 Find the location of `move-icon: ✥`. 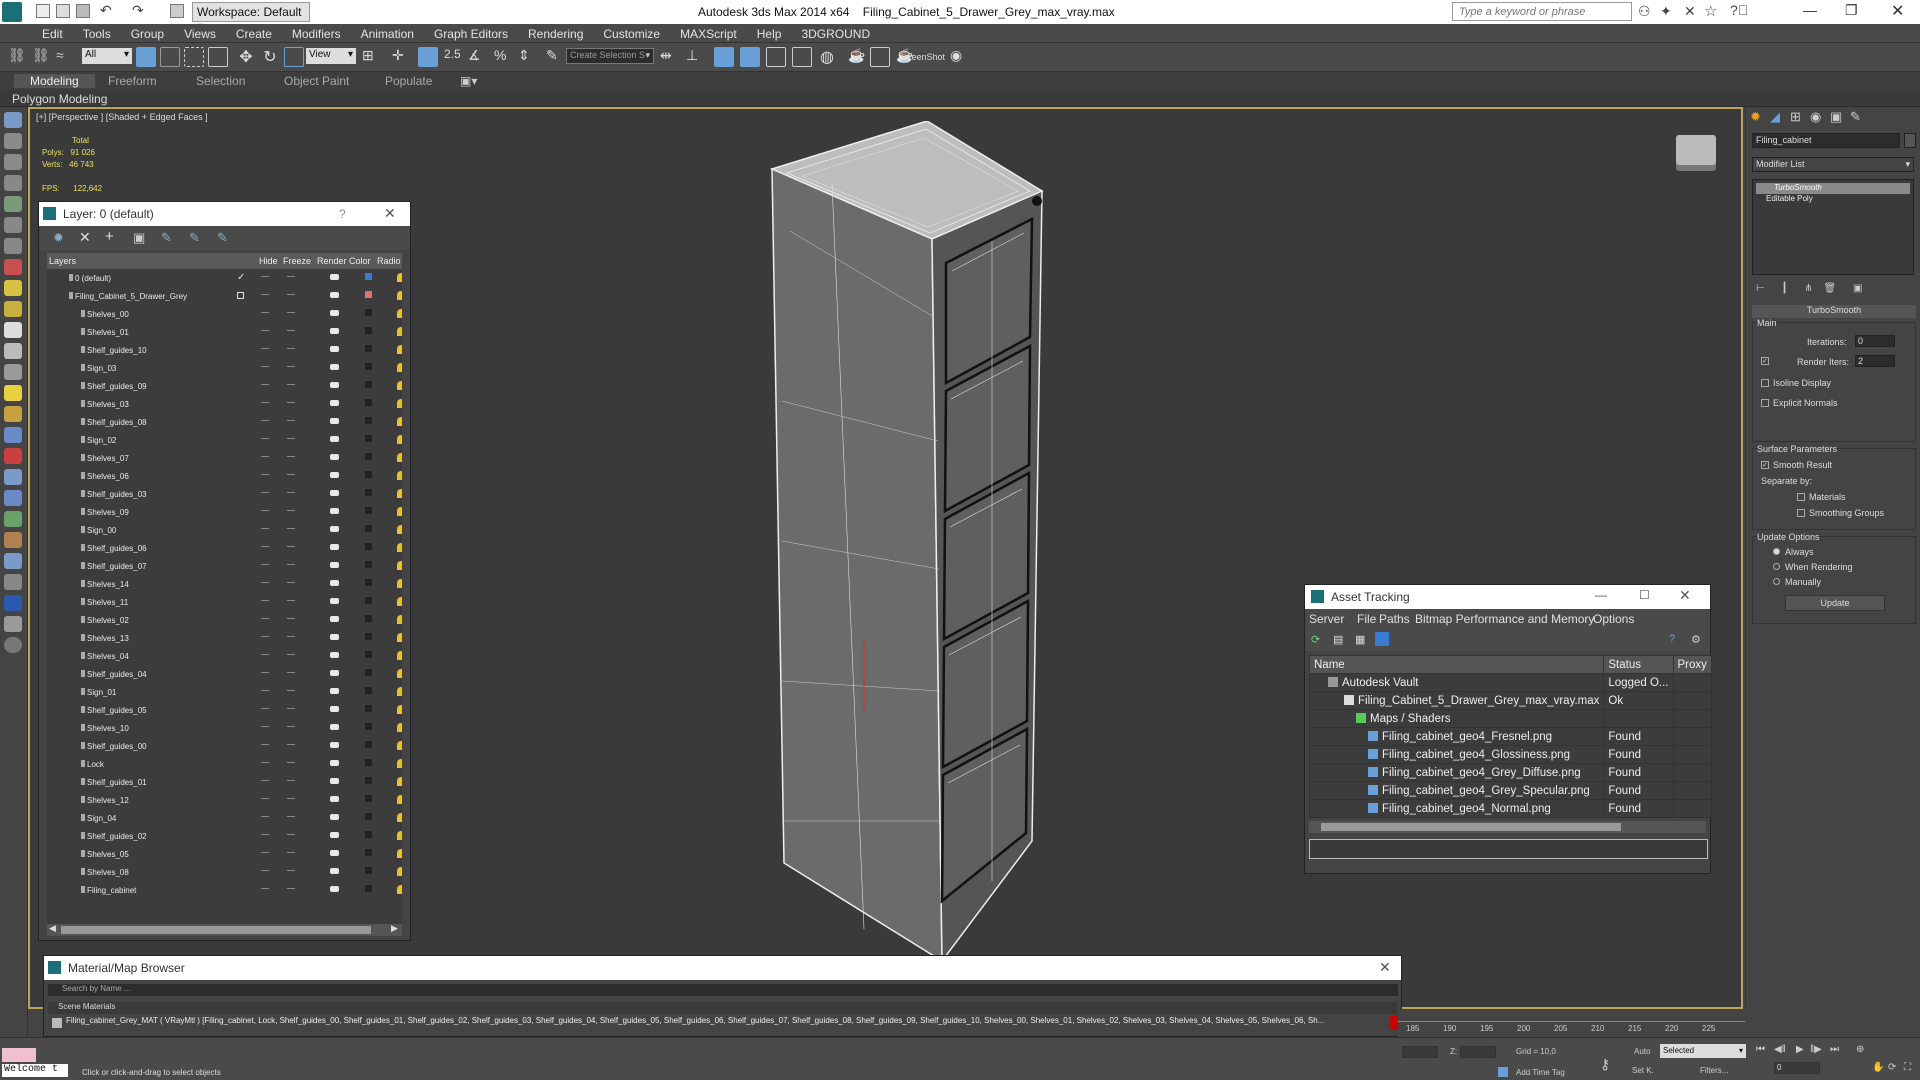

move-icon: ✥ is located at coordinates (246, 57).